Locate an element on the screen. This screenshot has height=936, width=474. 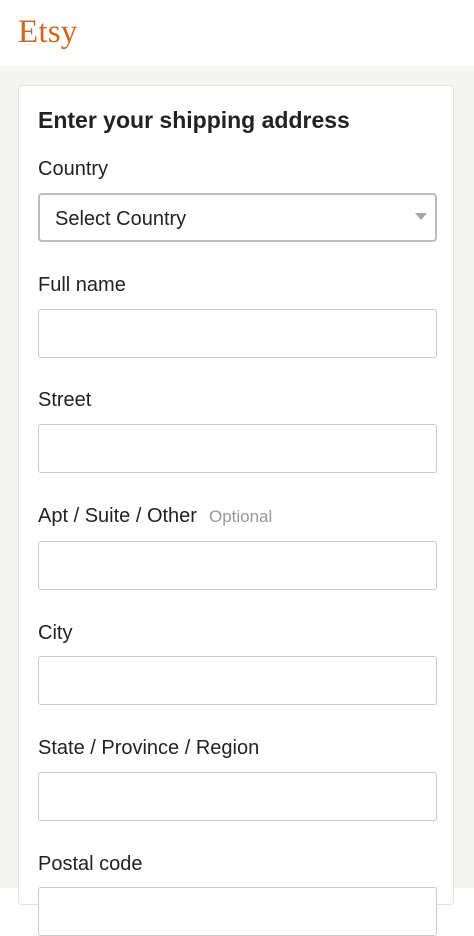
country-select: Select Country is located at coordinates (237, 217).